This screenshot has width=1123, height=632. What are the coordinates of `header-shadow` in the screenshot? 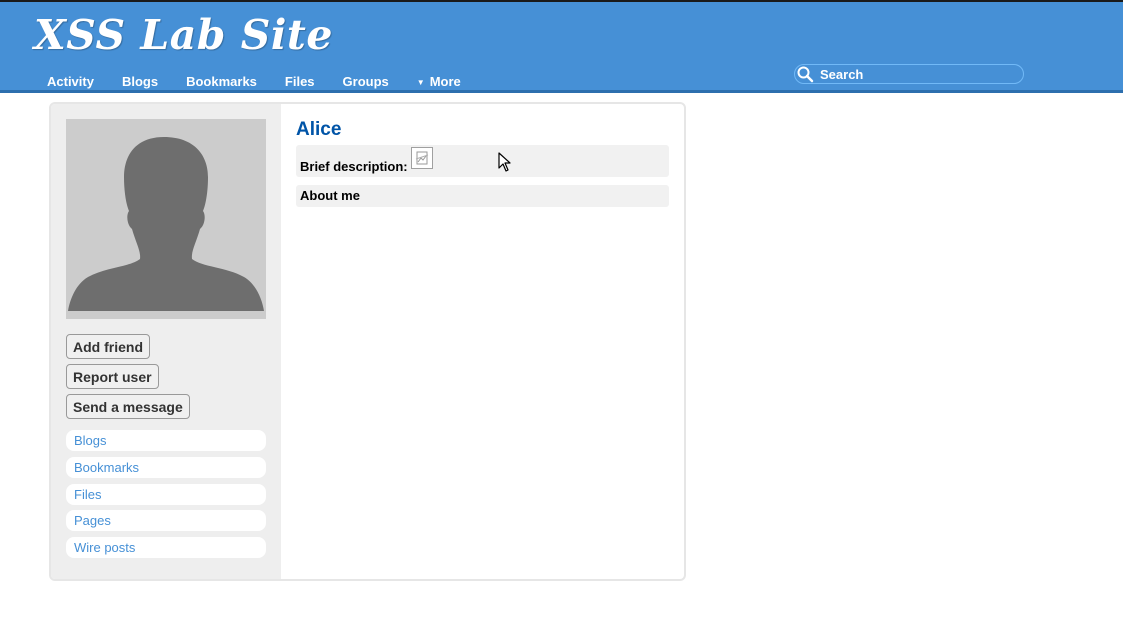 It's located at (561, 91).